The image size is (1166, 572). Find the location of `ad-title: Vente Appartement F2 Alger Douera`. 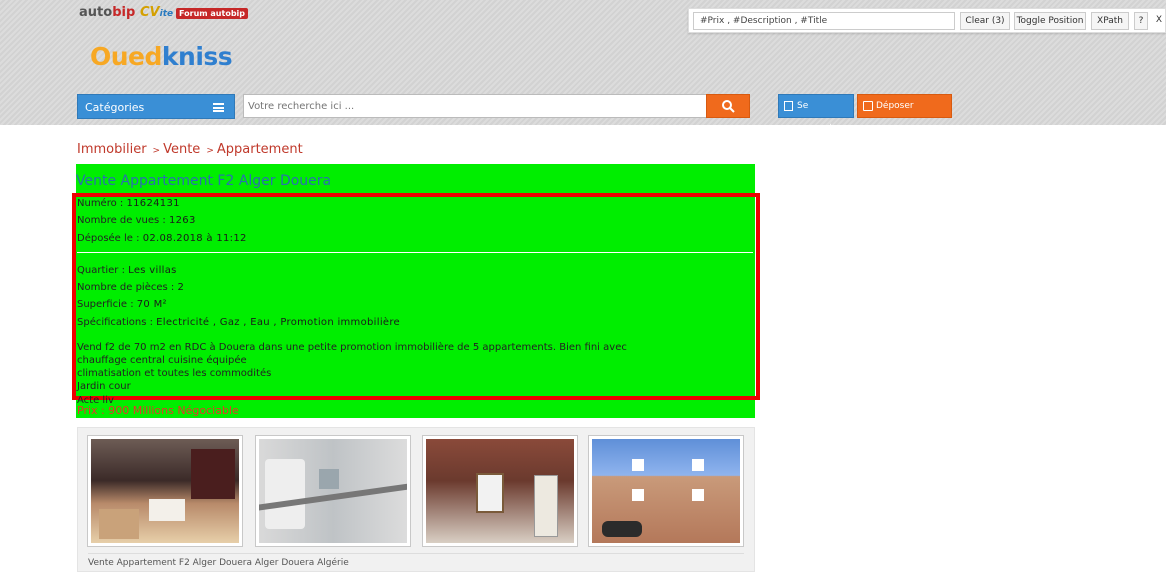

ad-title: Vente Appartement F2 Alger Douera is located at coordinates (204, 181).